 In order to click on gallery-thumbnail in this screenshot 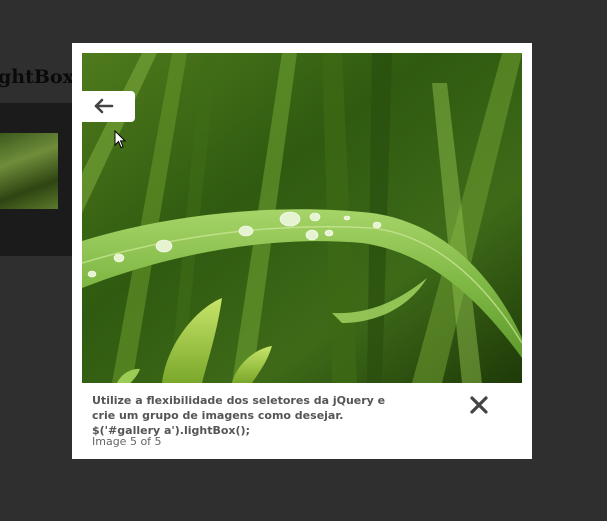, I will do `click(29, 171)`.